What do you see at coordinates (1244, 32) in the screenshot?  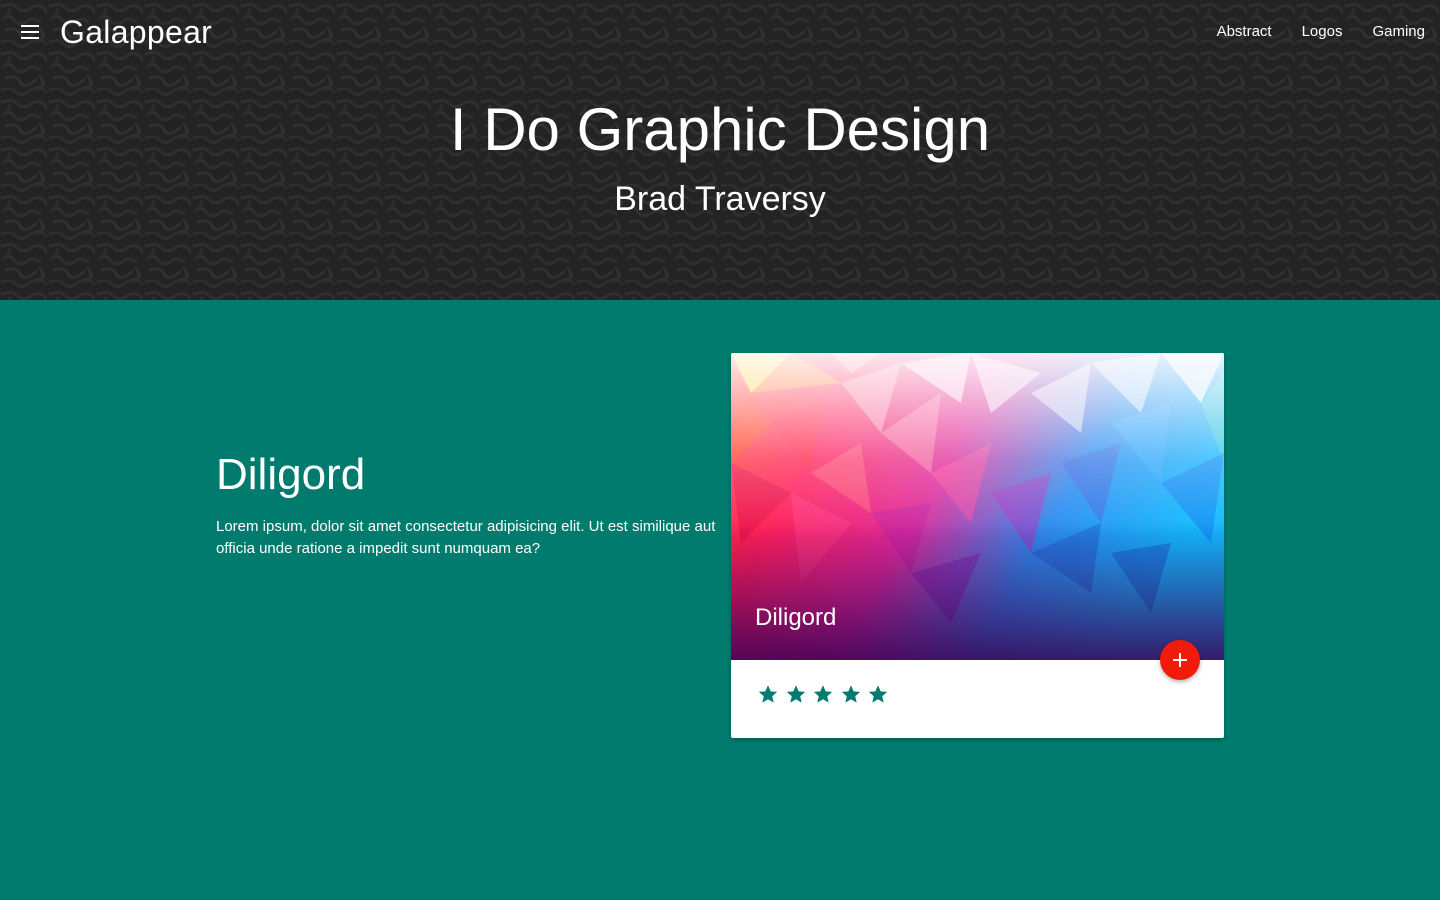 I see `nav-link-abstract: Abstract` at bounding box center [1244, 32].